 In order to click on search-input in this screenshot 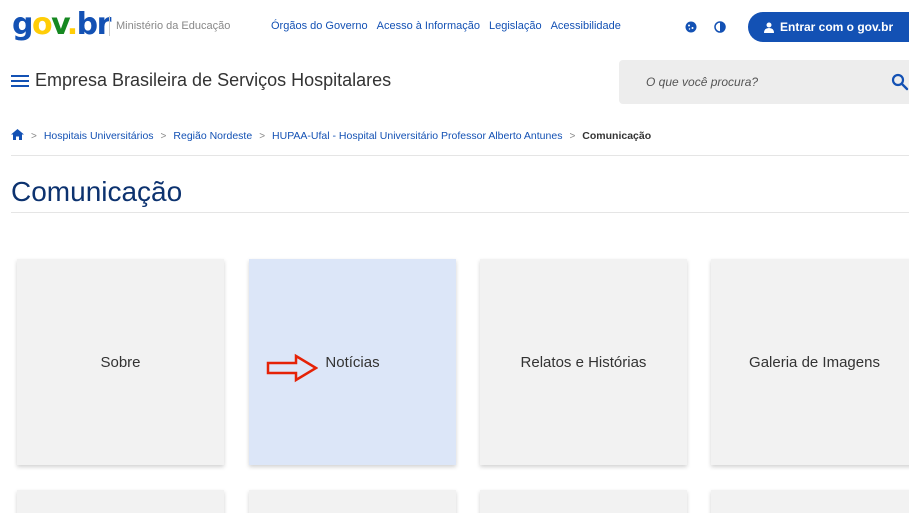, I will do `click(766, 82)`.